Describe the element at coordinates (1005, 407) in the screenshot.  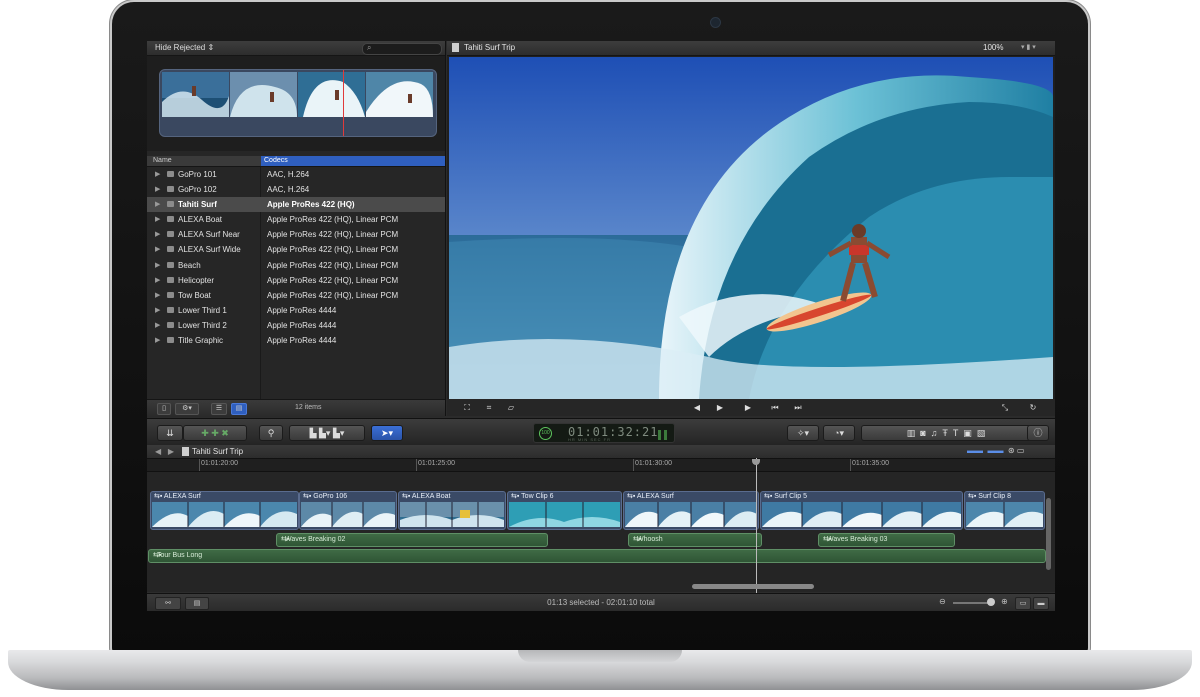
I see `fullscreen-icon: ⤡` at that location.